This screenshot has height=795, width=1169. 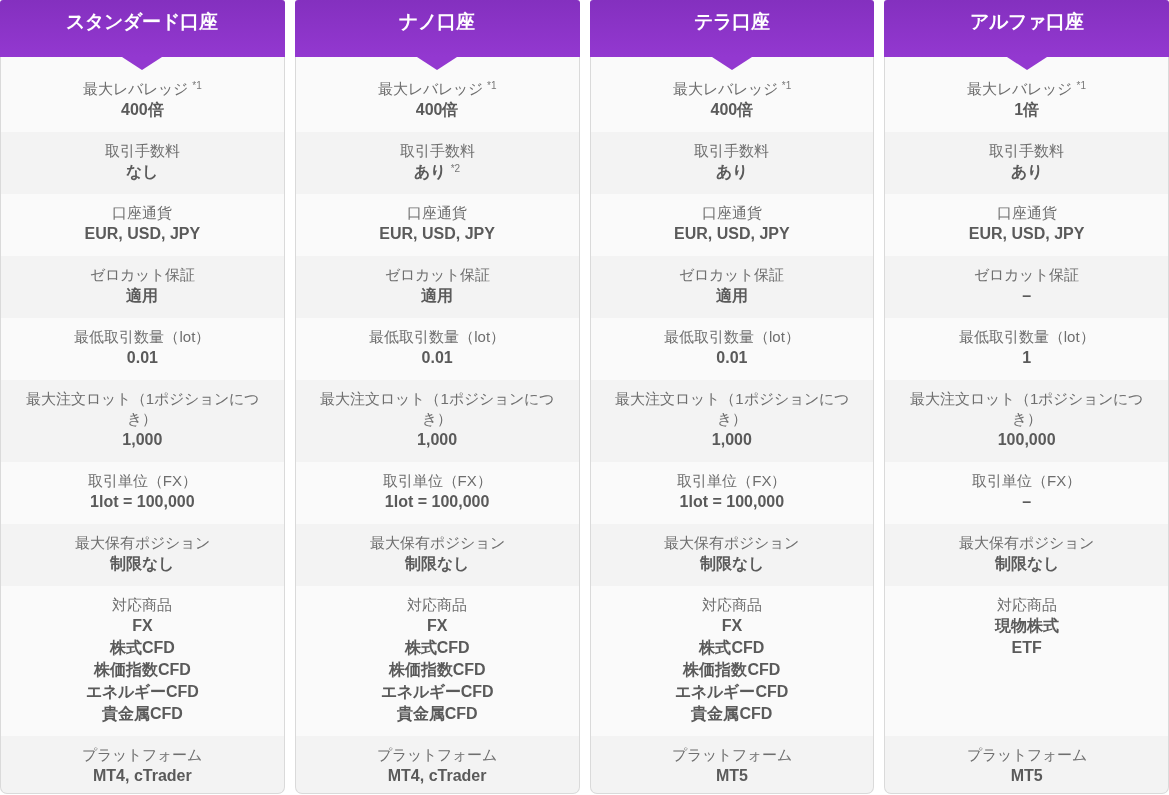 What do you see at coordinates (1026, 648) in the screenshot?
I see `spec-value: ETF` at bounding box center [1026, 648].